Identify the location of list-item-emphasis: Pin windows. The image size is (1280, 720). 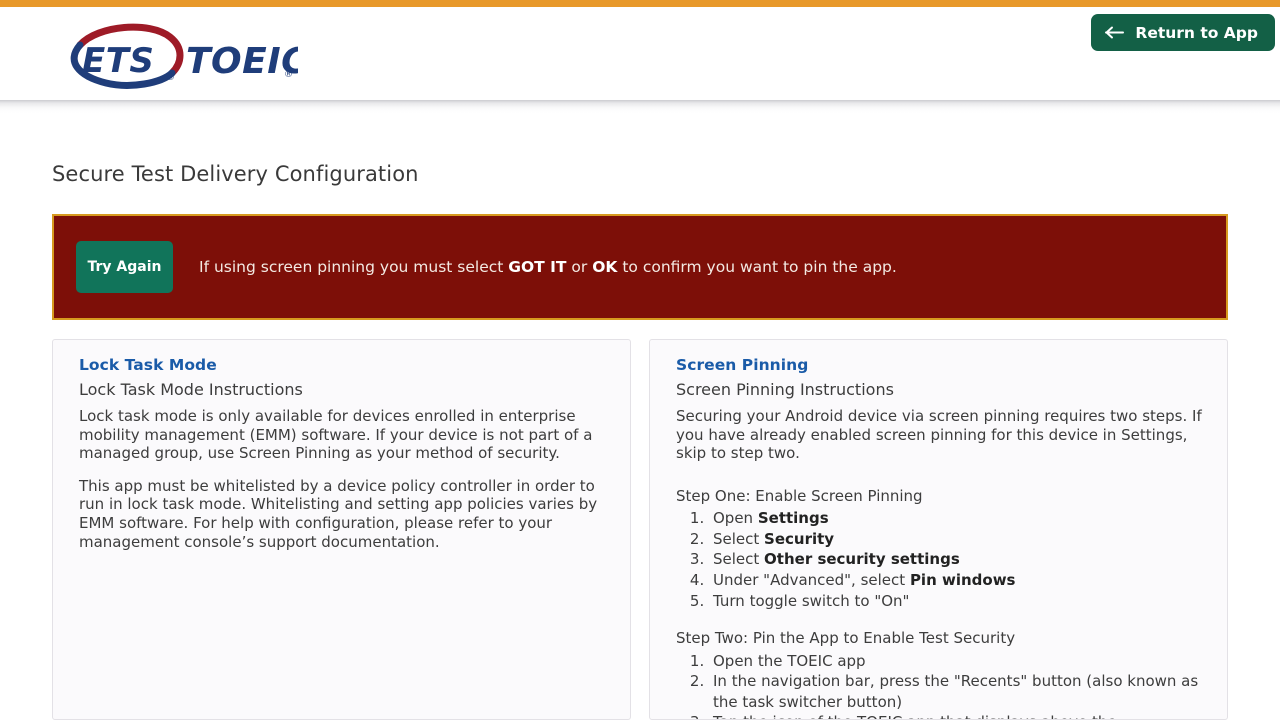
(962, 580).